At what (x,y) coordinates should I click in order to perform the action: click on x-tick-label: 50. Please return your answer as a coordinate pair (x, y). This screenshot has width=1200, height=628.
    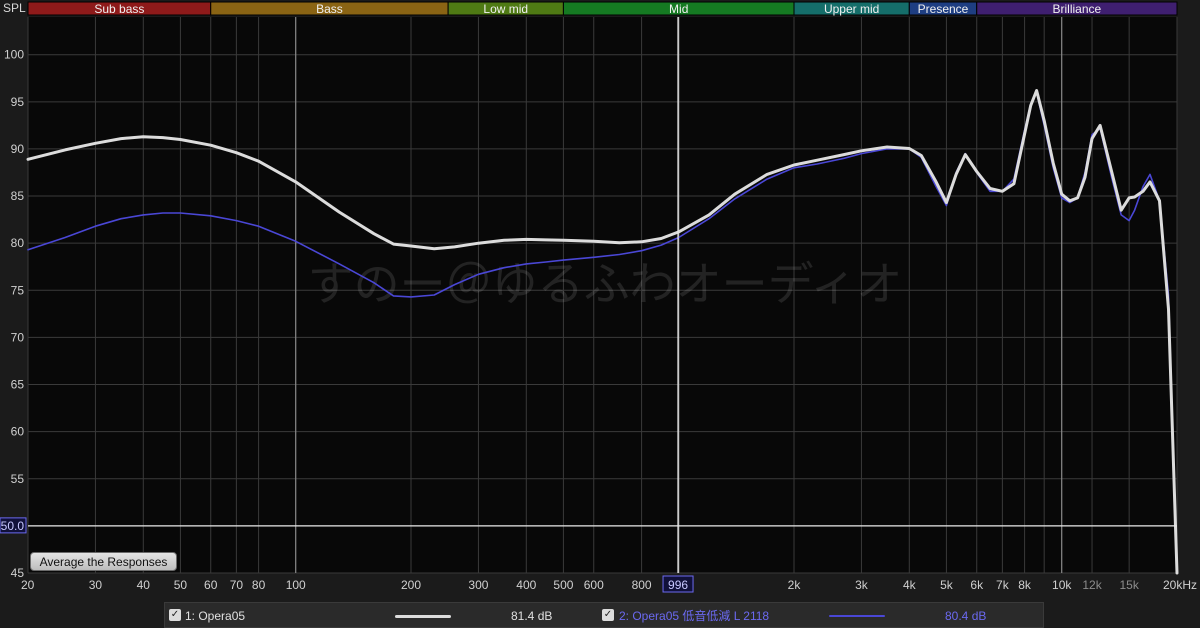
    Looking at the image, I should click on (181, 585).